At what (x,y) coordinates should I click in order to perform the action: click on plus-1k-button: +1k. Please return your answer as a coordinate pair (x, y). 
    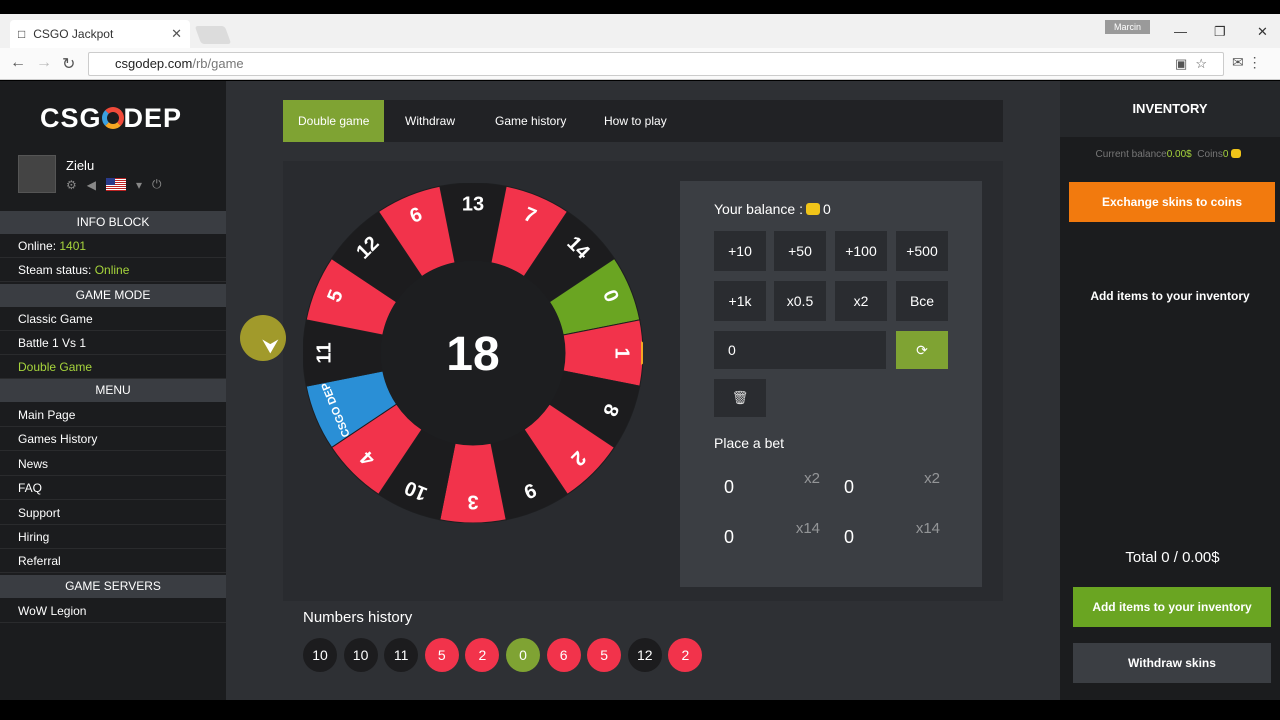
    Looking at the image, I should click on (740, 301).